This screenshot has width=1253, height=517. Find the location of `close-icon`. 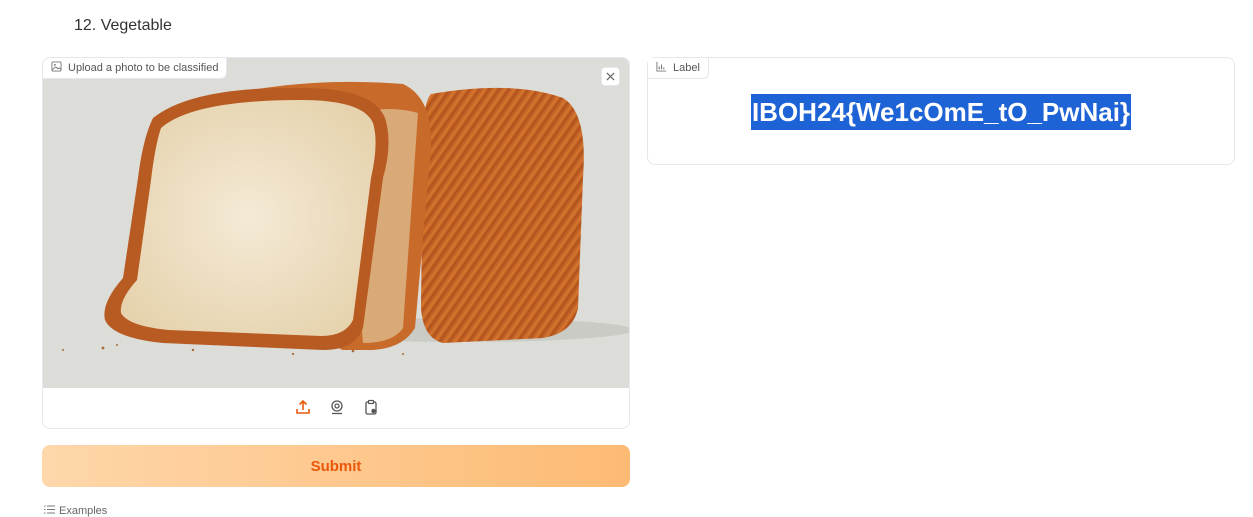

close-icon is located at coordinates (610, 77).